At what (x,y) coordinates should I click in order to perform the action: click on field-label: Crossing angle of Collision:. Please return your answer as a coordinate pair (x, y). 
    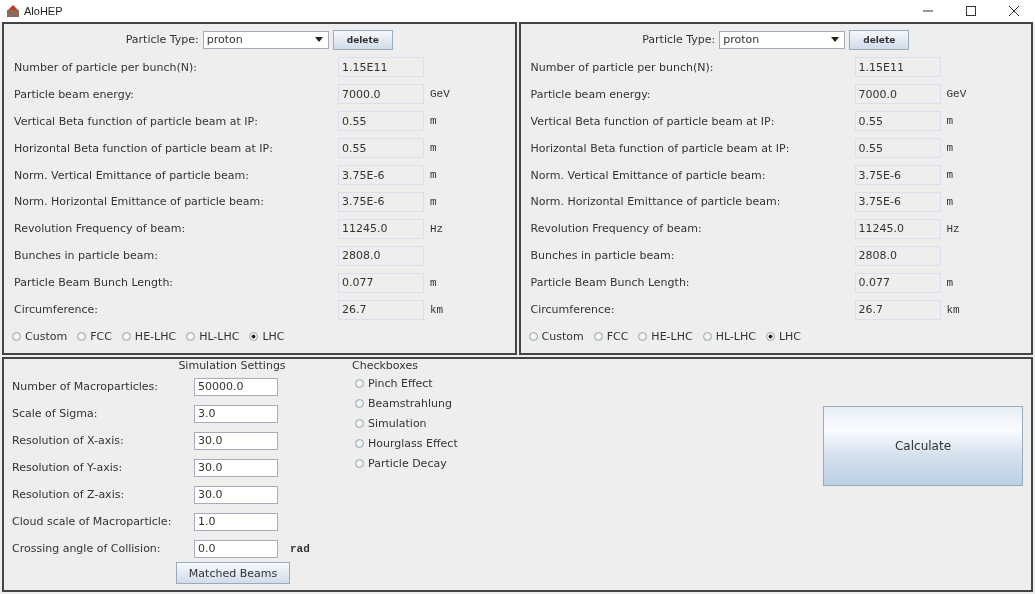
    Looking at the image, I should click on (87, 548).